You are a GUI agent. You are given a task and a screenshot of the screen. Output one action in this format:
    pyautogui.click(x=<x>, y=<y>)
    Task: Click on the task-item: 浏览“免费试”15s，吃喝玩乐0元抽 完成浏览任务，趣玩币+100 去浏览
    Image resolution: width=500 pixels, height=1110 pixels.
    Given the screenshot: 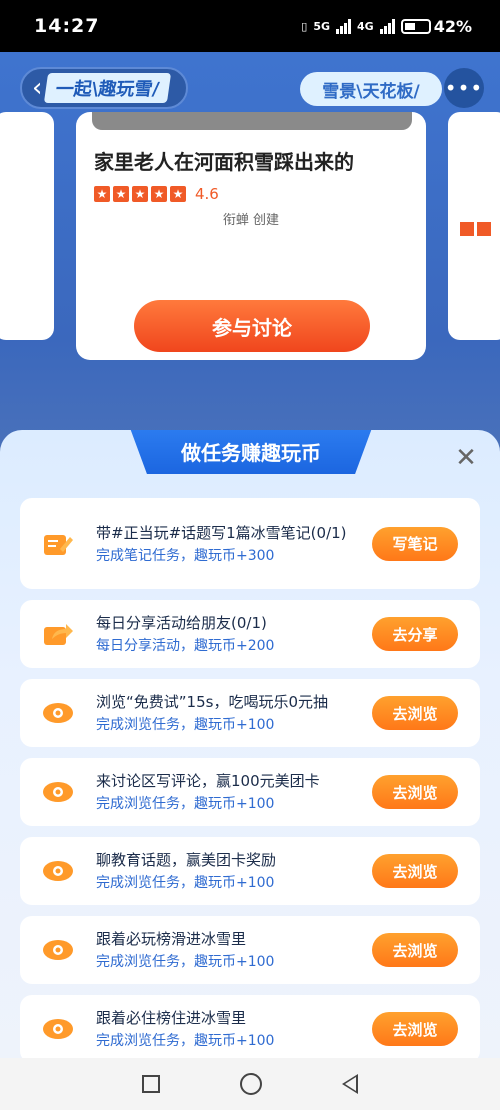 What is the action you would take?
    pyautogui.click(x=250, y=713)
    